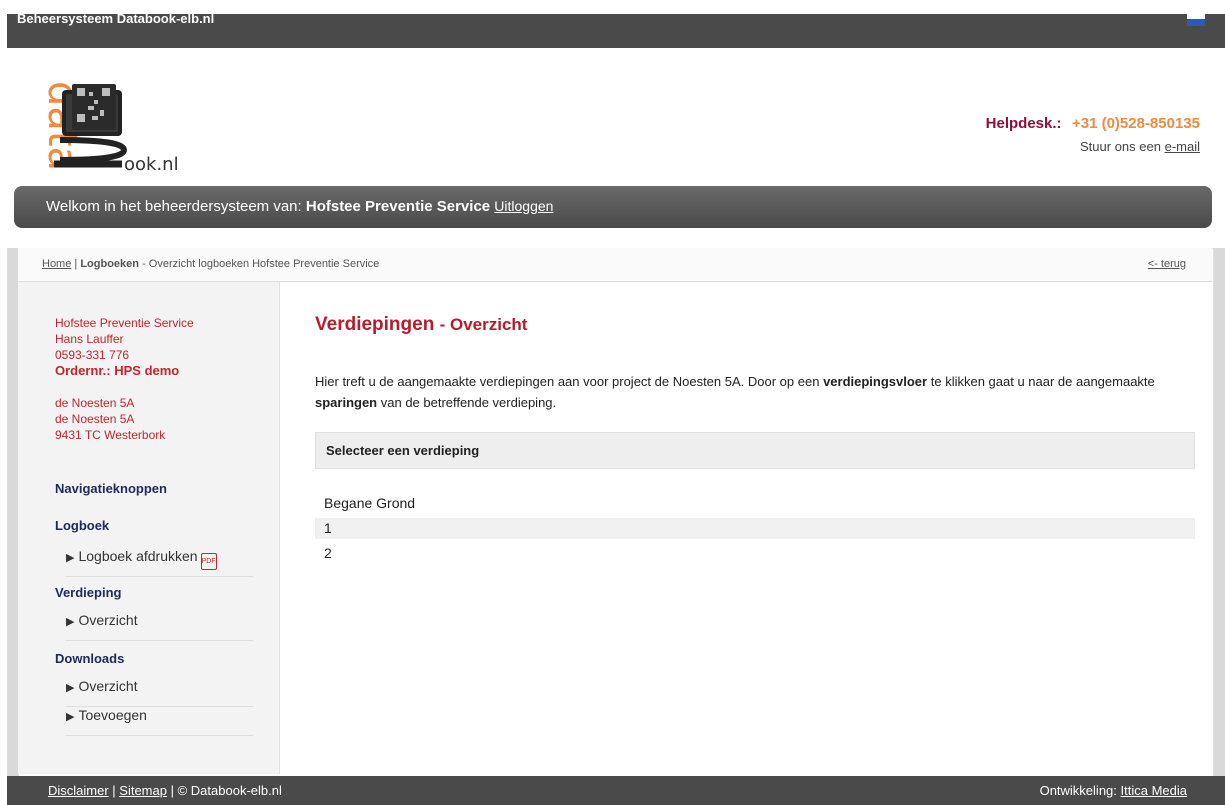 The width and height of the screenshot is (1225, 805). Describe the element at coordinates (116, 18) in the screenshot. I see `system-title: Beheersysteem Databook-elb.nl` at that location.